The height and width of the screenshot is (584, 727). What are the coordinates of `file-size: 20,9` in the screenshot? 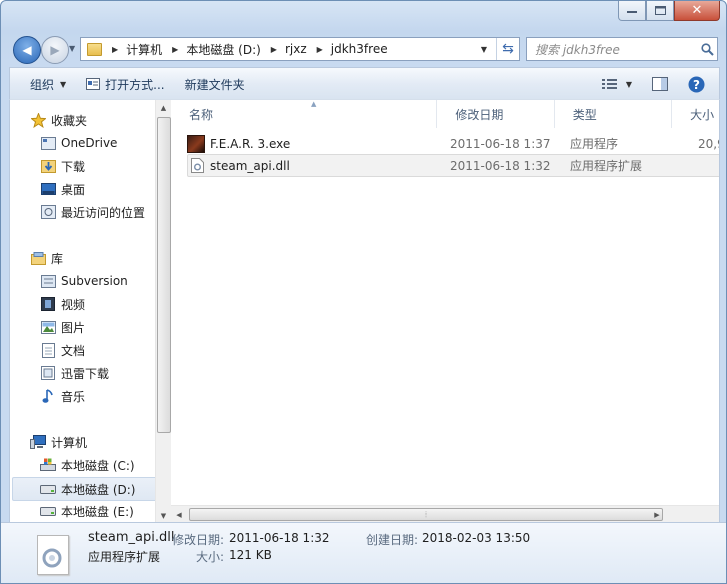 It's located at (708, 143).